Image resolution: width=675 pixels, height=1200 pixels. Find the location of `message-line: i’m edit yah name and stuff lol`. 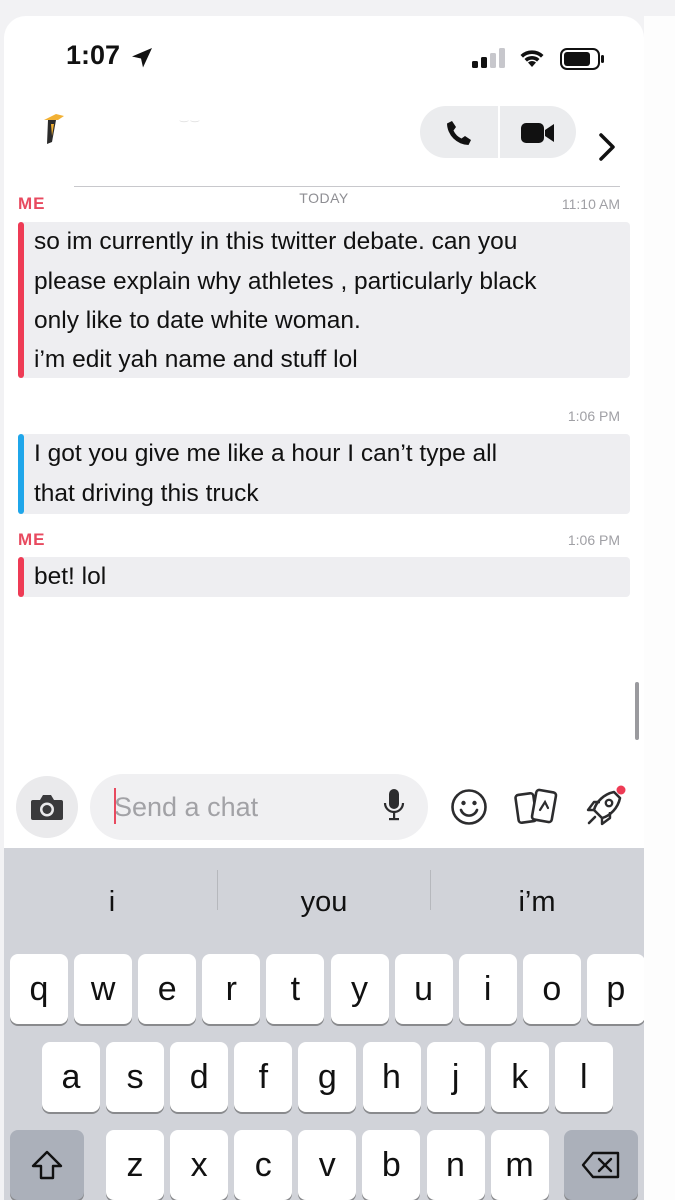

message-line: i’m edit yah name and stuff lol is located at coordinates (196, 359).